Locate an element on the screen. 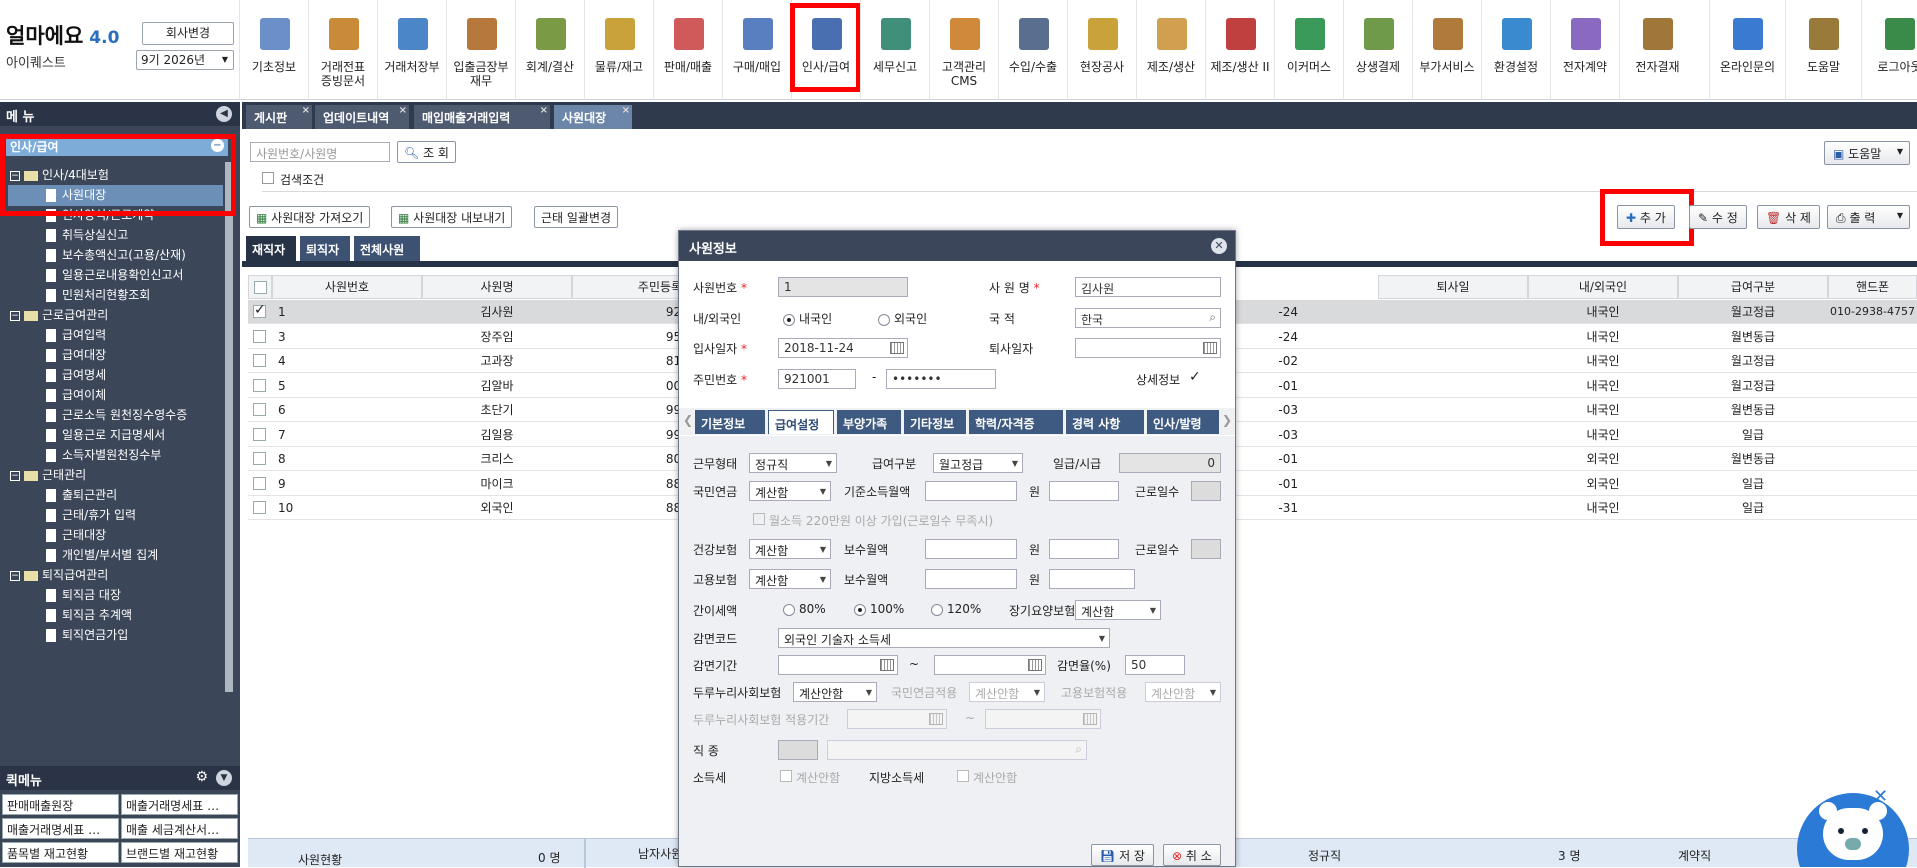  module-voucher-button: 거래전표 증빙문서 is located at coordinates (342, 50).